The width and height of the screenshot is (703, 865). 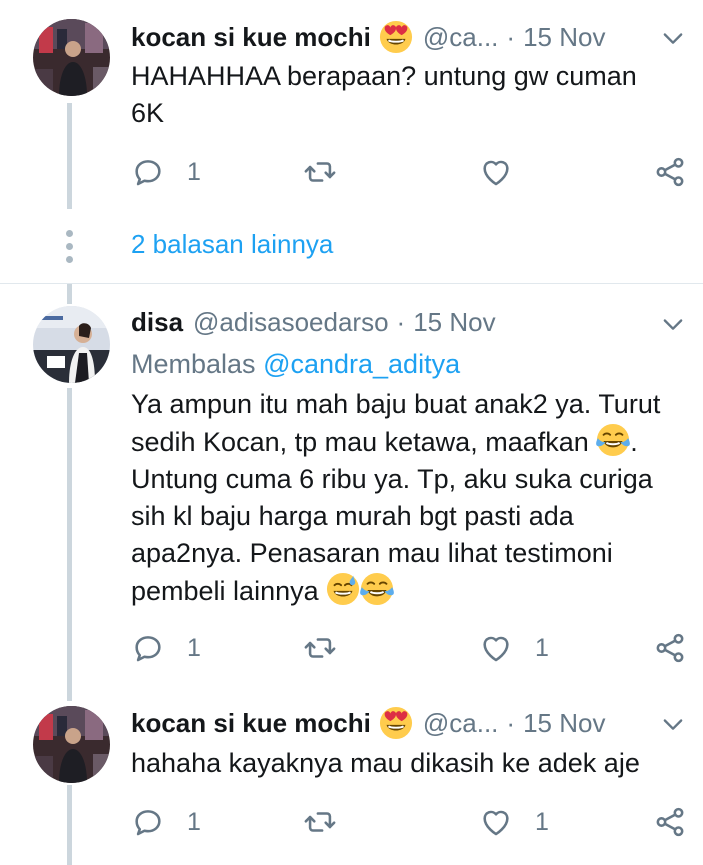 I want to click on like-button, so click(x=496, y=172).